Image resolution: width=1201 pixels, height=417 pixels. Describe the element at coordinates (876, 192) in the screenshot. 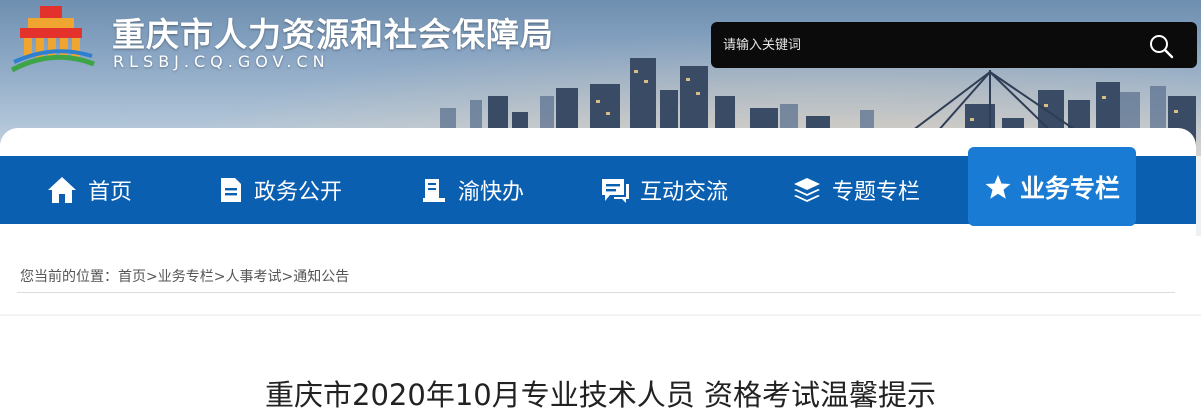

I see `nav-item-label: 专题专栏` at that location.